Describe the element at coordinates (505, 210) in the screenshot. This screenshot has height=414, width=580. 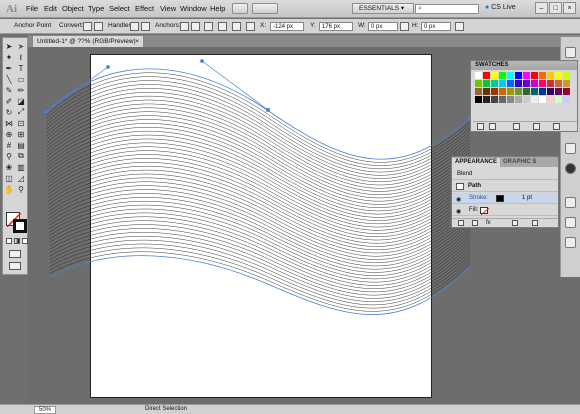
I see `appearance-fill-row: ◉ Fill:` at that location.